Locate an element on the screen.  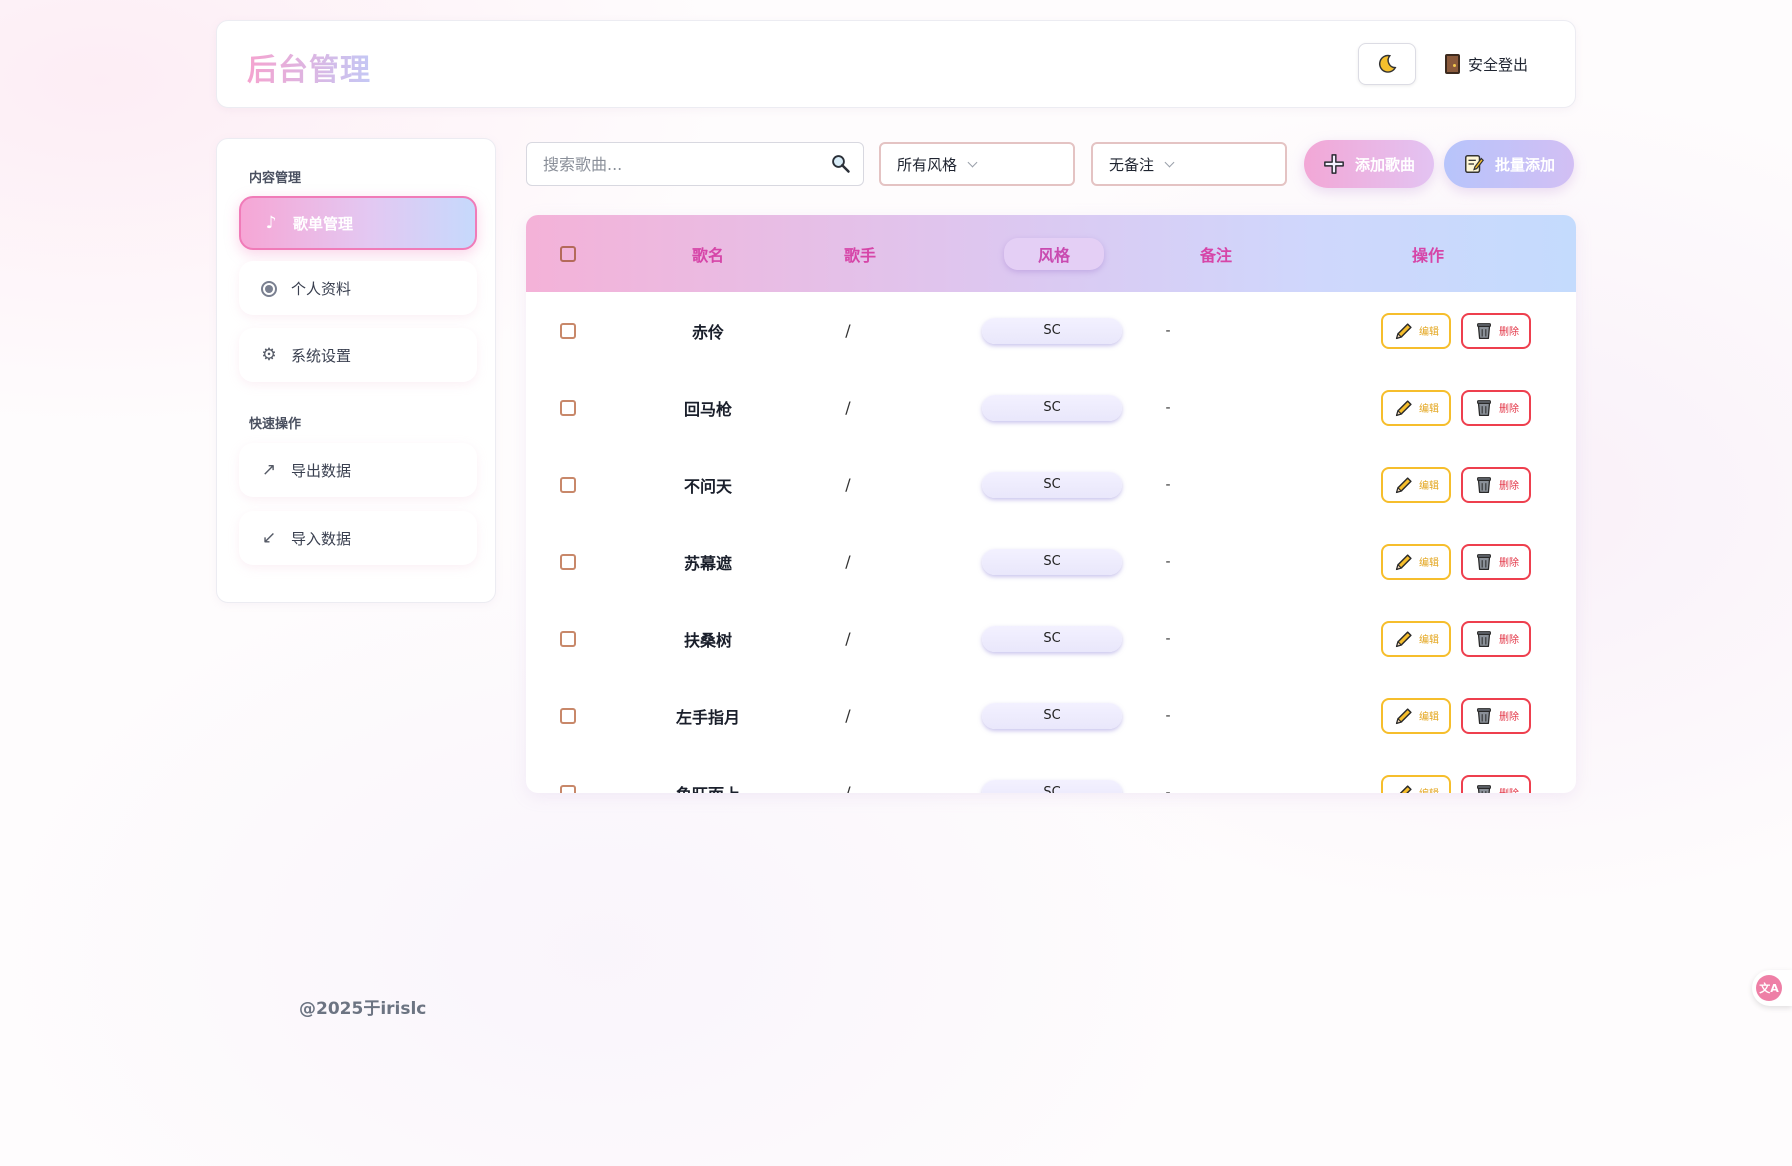
song-name: 回马枪 is located at coordinates (707, 409).